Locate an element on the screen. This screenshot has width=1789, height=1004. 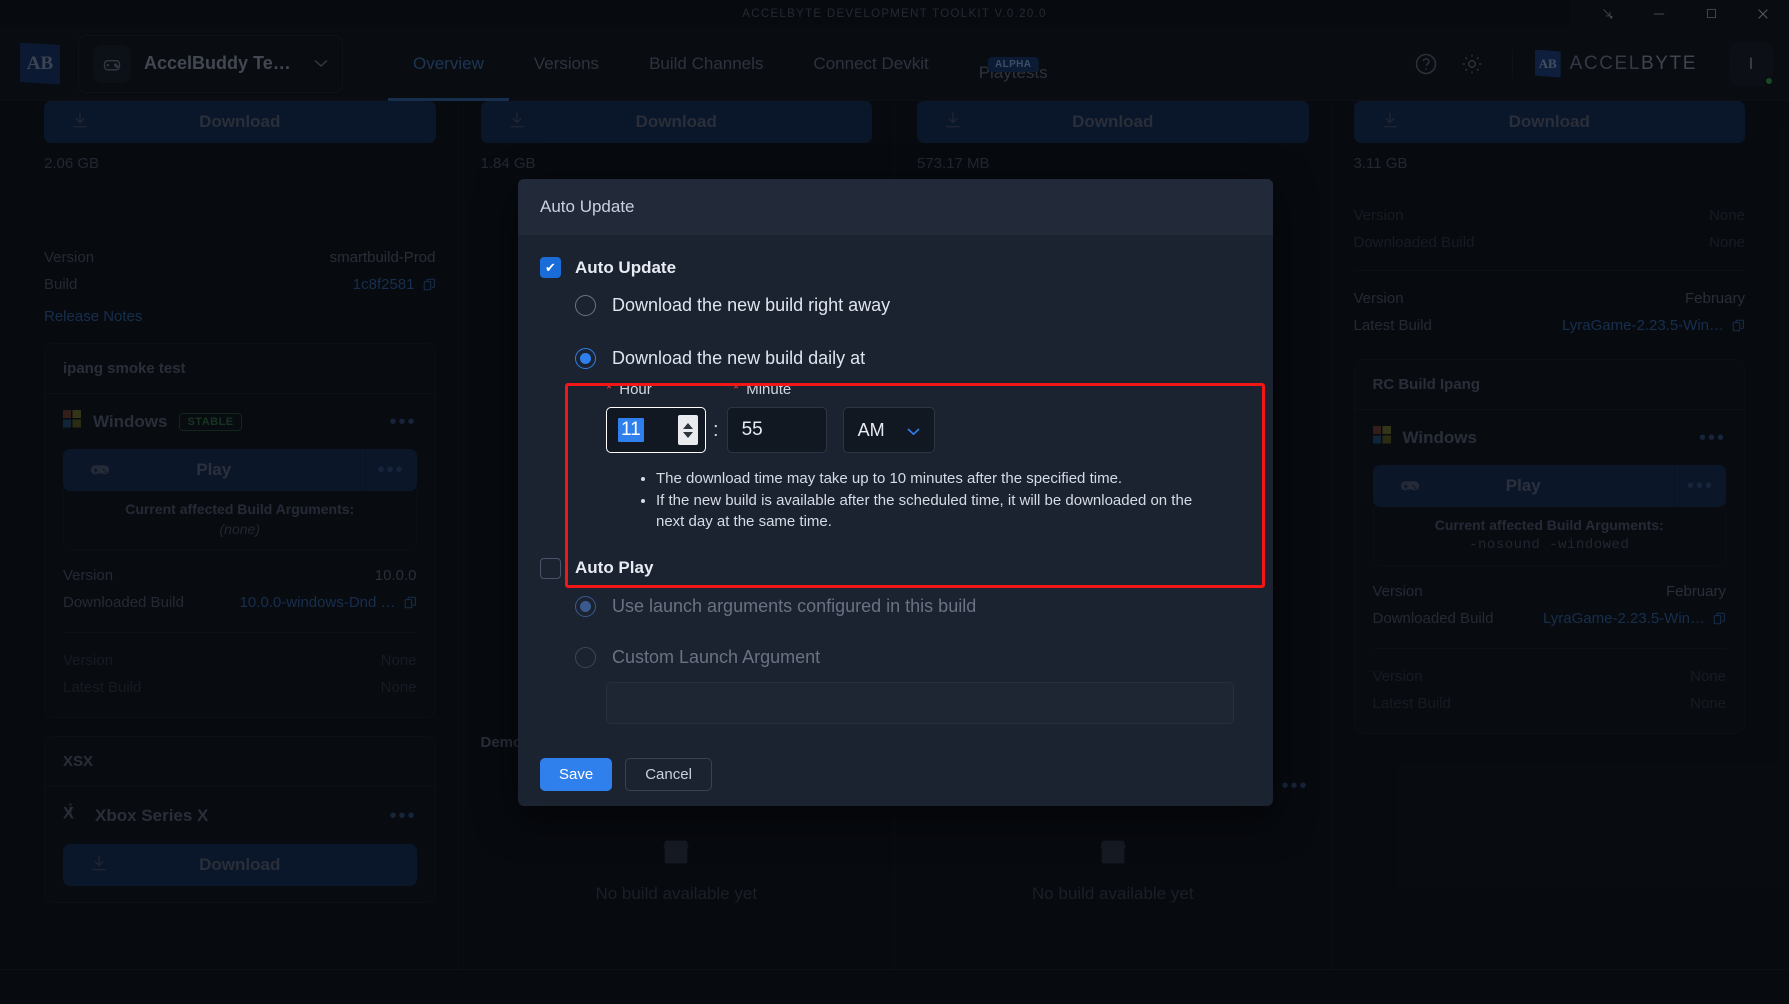
save-button: Save is located at coordinates (576, 774).